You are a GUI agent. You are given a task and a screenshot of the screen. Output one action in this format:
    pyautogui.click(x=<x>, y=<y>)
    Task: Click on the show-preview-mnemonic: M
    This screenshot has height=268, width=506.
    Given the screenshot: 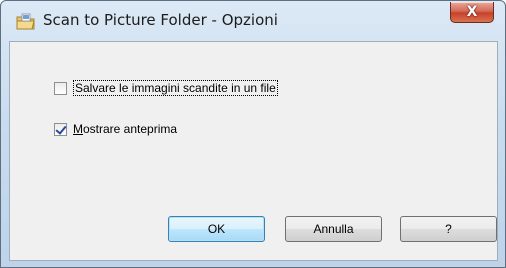 What is the action you would take?
    pyautogui.click(x=78, y=129)
    